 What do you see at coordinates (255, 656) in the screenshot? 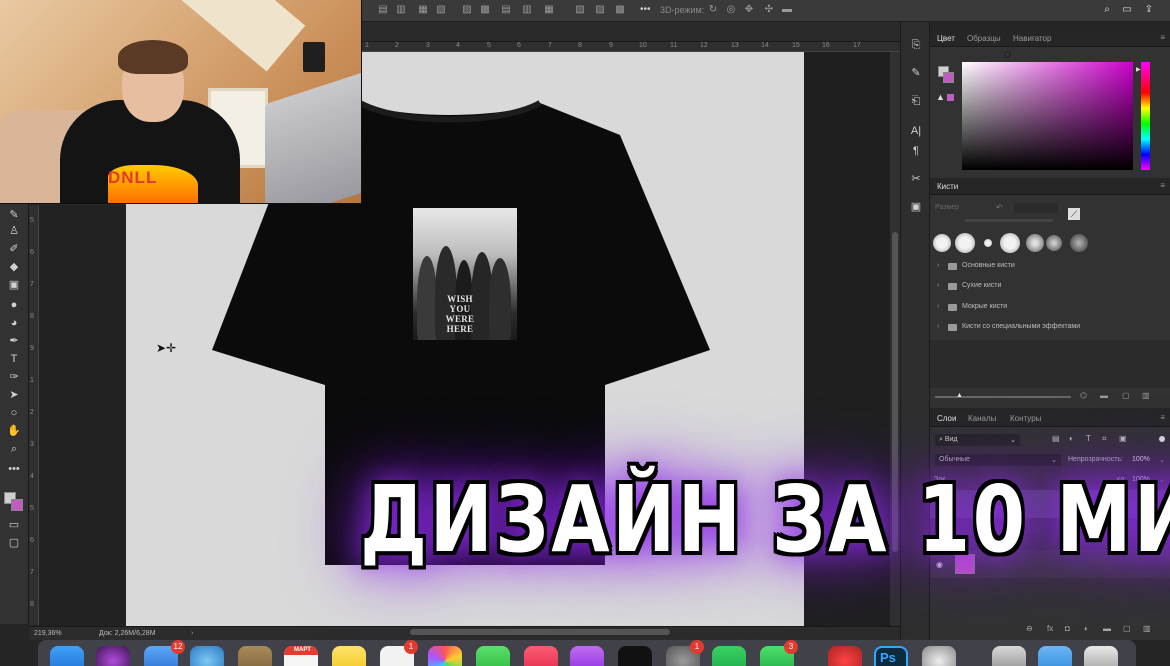
I see `contacts-icon` at bounding box center [255, 656].